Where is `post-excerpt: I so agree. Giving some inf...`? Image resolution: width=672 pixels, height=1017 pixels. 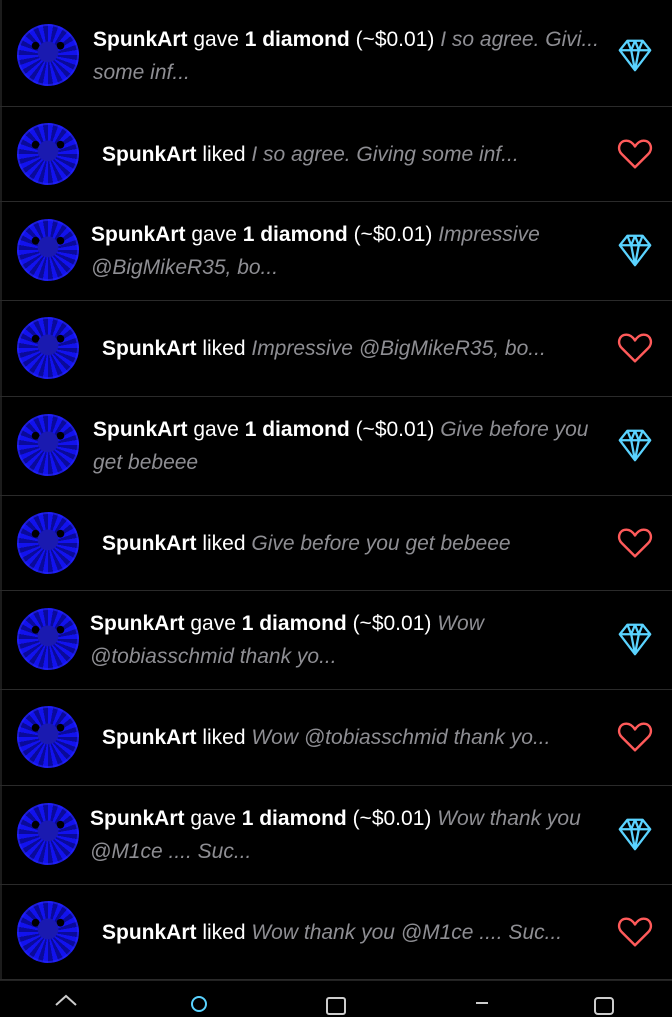
post-excerpt: I so agree. Giving some inf... is located at coordinates (384, 154).